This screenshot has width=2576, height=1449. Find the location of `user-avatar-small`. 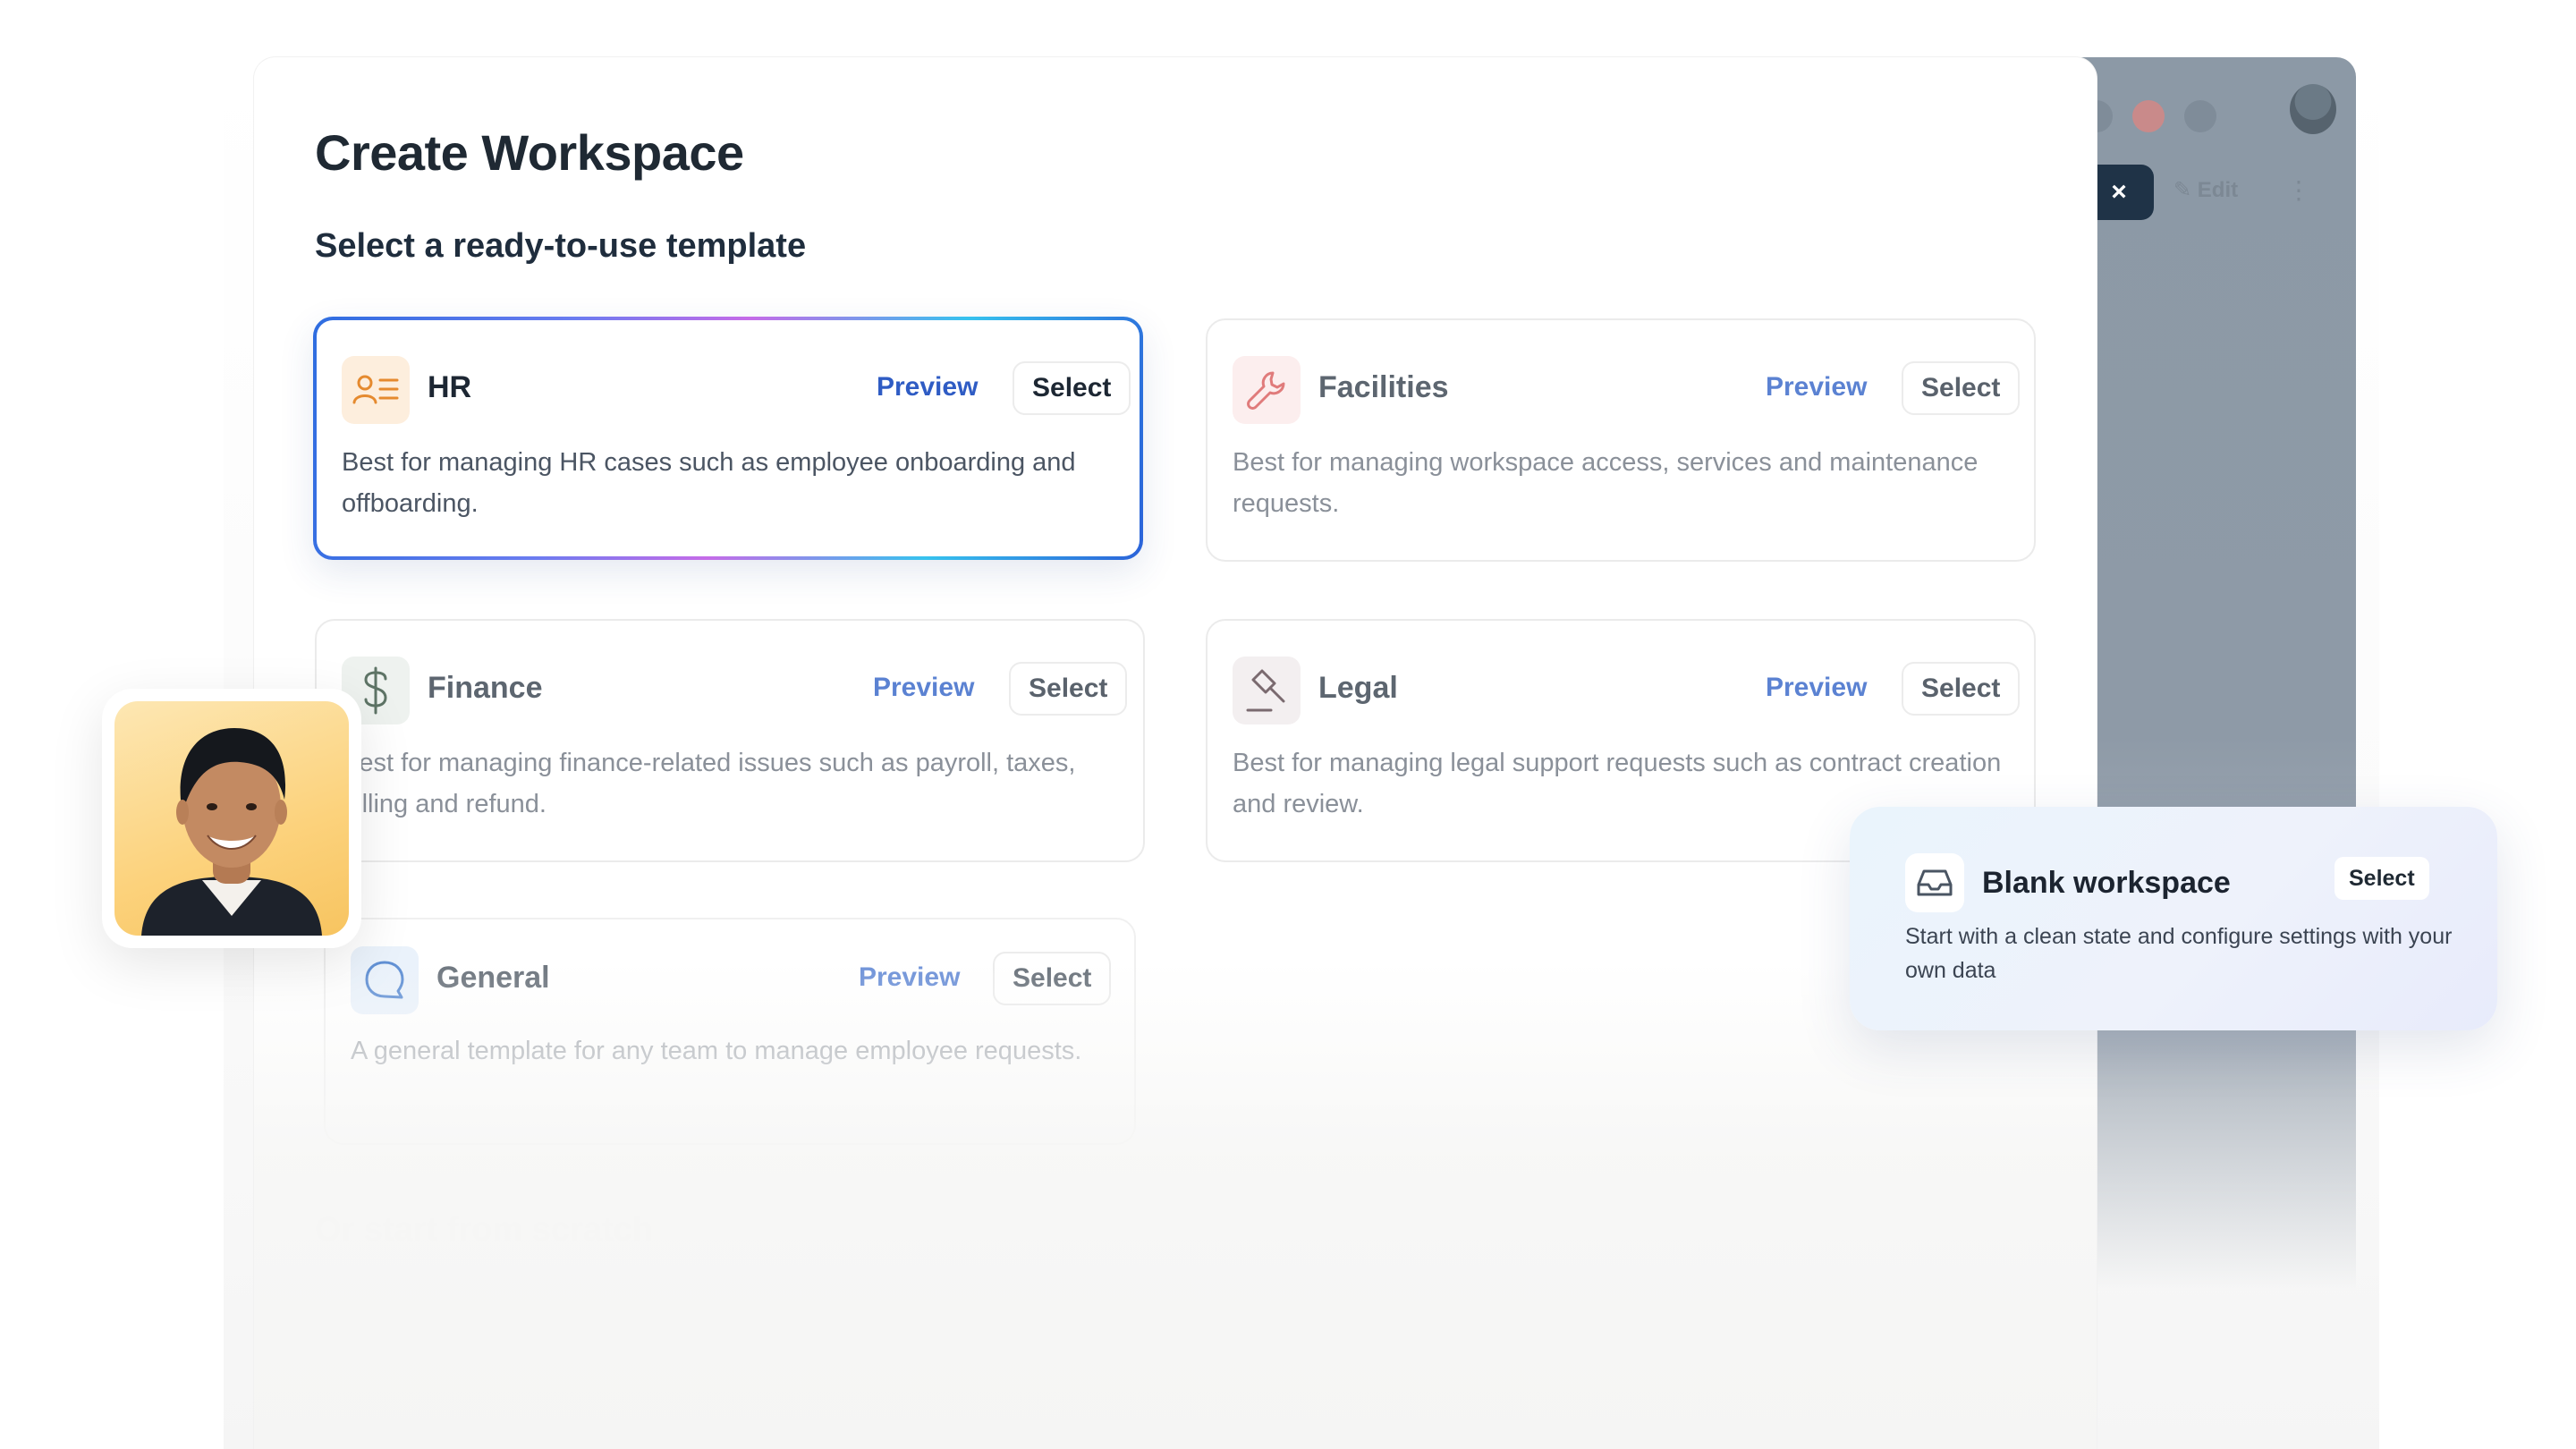

user-avatar-small is located at coordinates (2313, 109).